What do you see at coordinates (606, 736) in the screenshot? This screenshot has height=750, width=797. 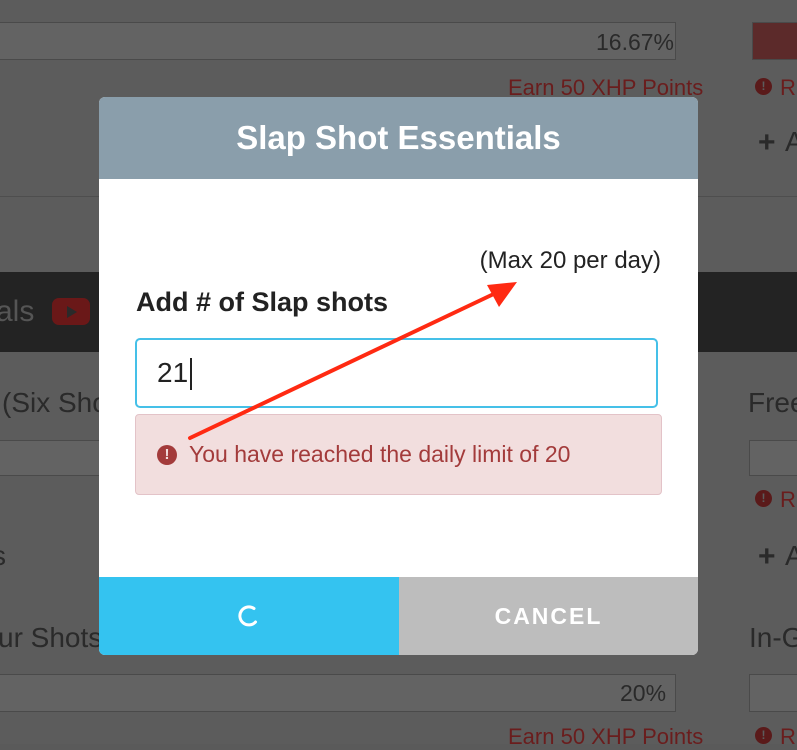 I see `earn-points-bottom: Earn 50 XHP Points` at bounding box center [606, 736].